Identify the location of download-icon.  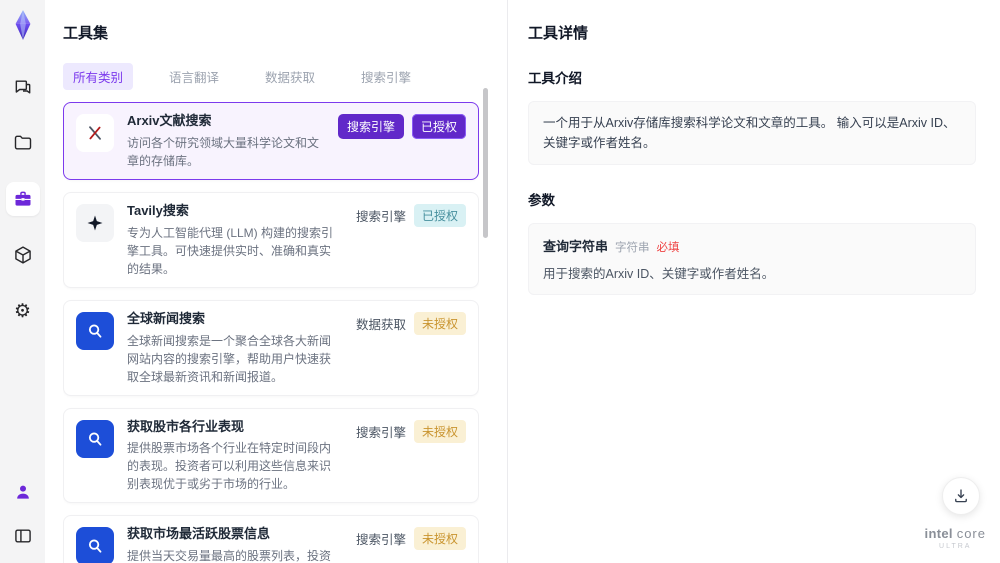
(961, 496).